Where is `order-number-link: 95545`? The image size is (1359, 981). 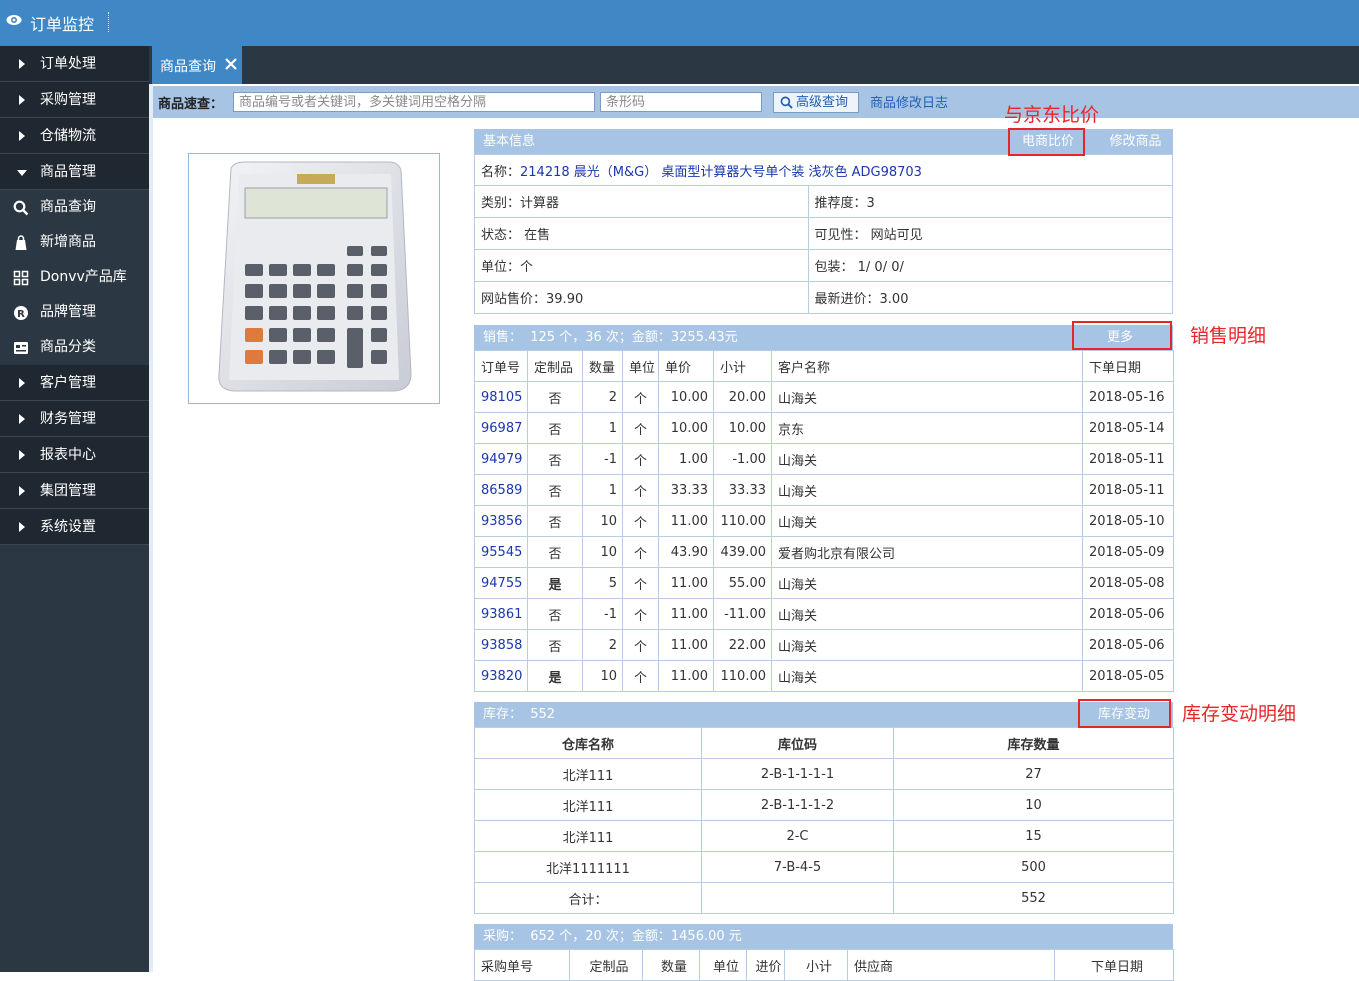 order-number-link: 95545 is located at coordinates (501, 552).